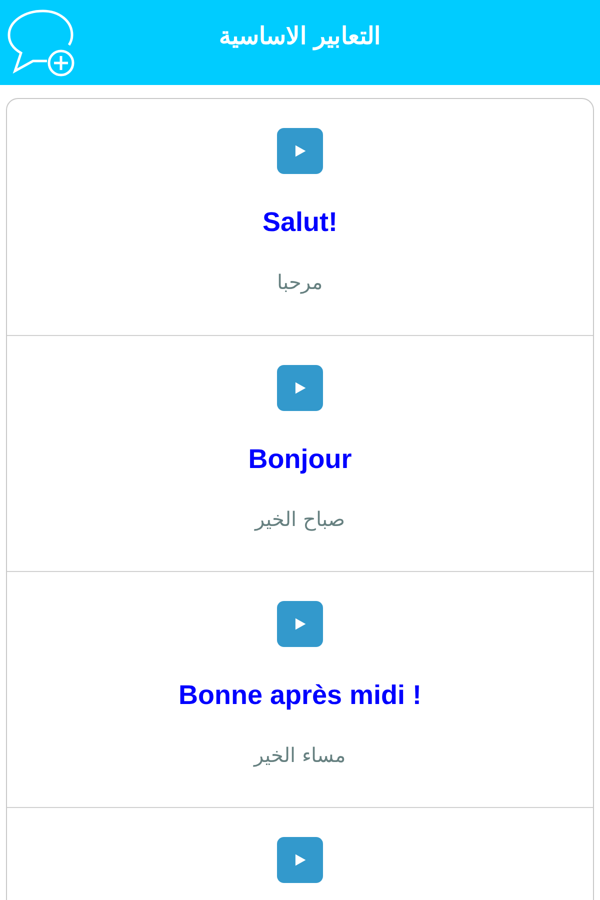 The height and width of the screenshot is (900, 600). I want to click on translation-text: صباح الخير, so click(300, 520).